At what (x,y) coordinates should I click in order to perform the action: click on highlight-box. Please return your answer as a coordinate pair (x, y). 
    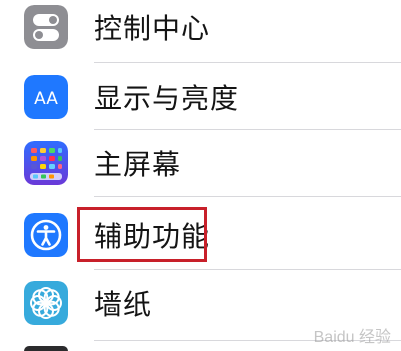
    Looking at the image, I should click on (142, 234).